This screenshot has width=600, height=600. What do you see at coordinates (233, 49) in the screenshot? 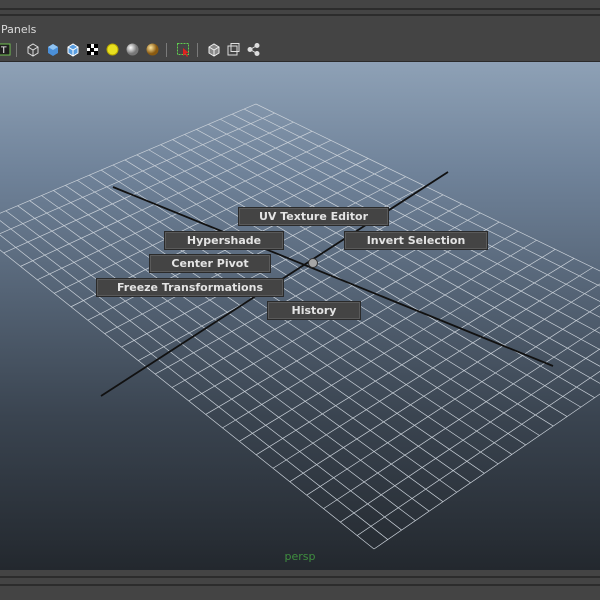
I see `frame-cube-icon` at bounding box center [233, 49].